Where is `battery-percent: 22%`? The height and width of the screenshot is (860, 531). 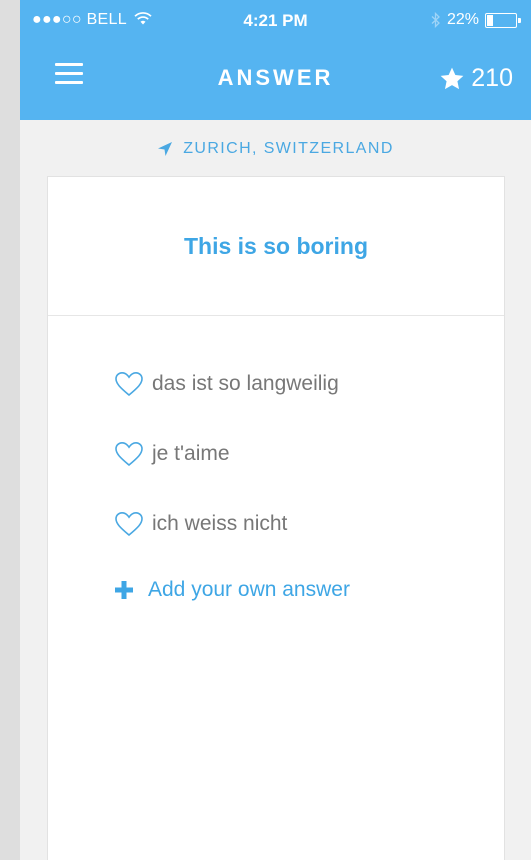
battery-percent: 22% is located at coordinates (462, 19).